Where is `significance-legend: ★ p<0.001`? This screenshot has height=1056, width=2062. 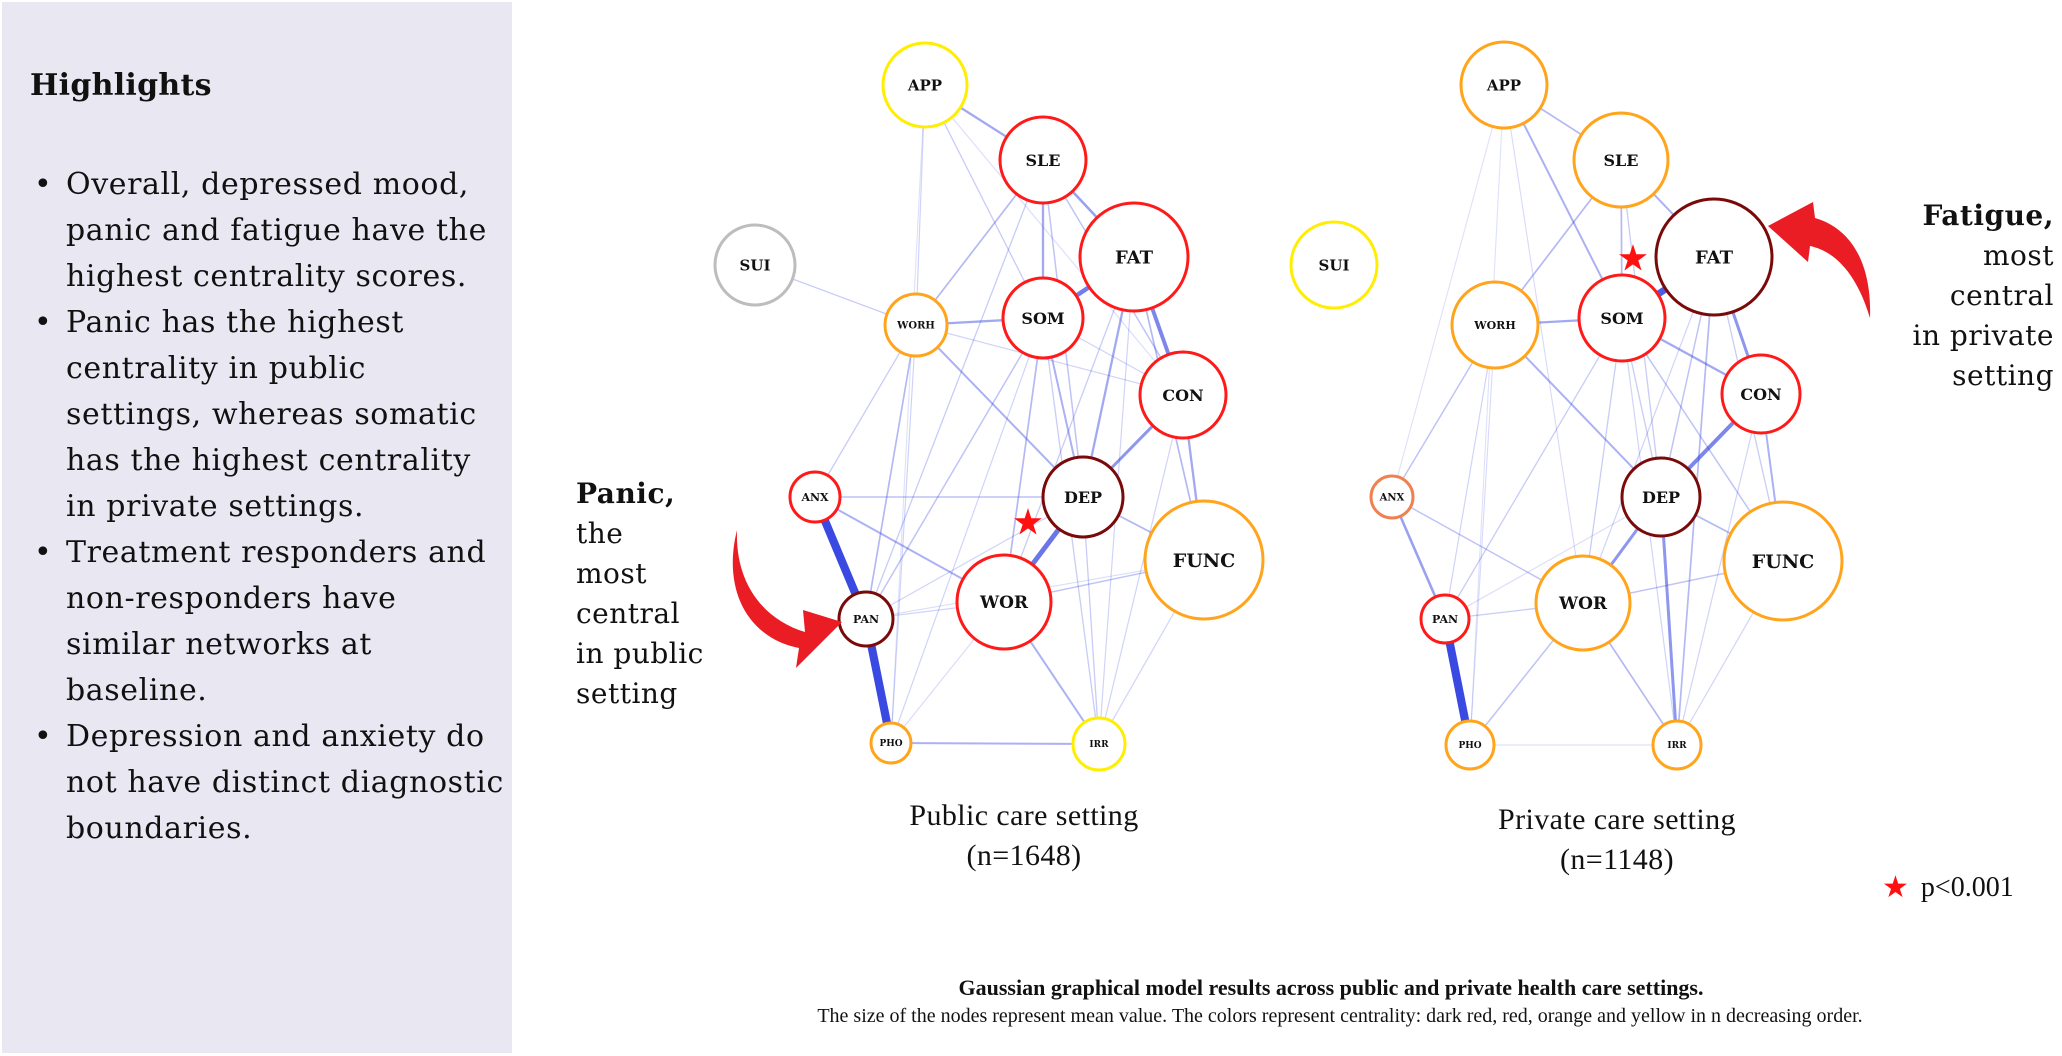
significance-legend: ★ p<0.001 is located at coordinates (1948, 888).